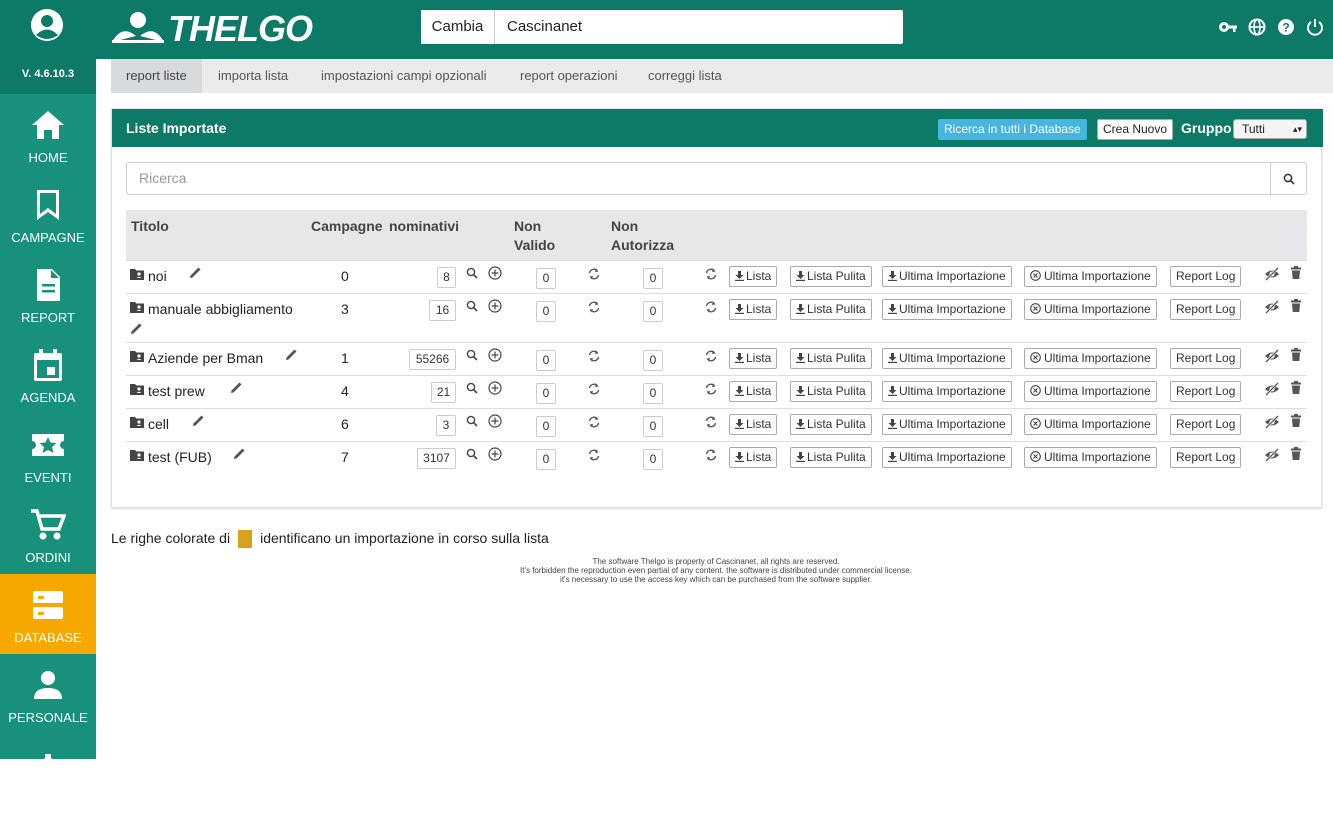  What do you see at coordinates (48, 214) in the screenshot?
I see `sidebar-item-campagne: CAMPAGNE` at bounding box center [48, 214].